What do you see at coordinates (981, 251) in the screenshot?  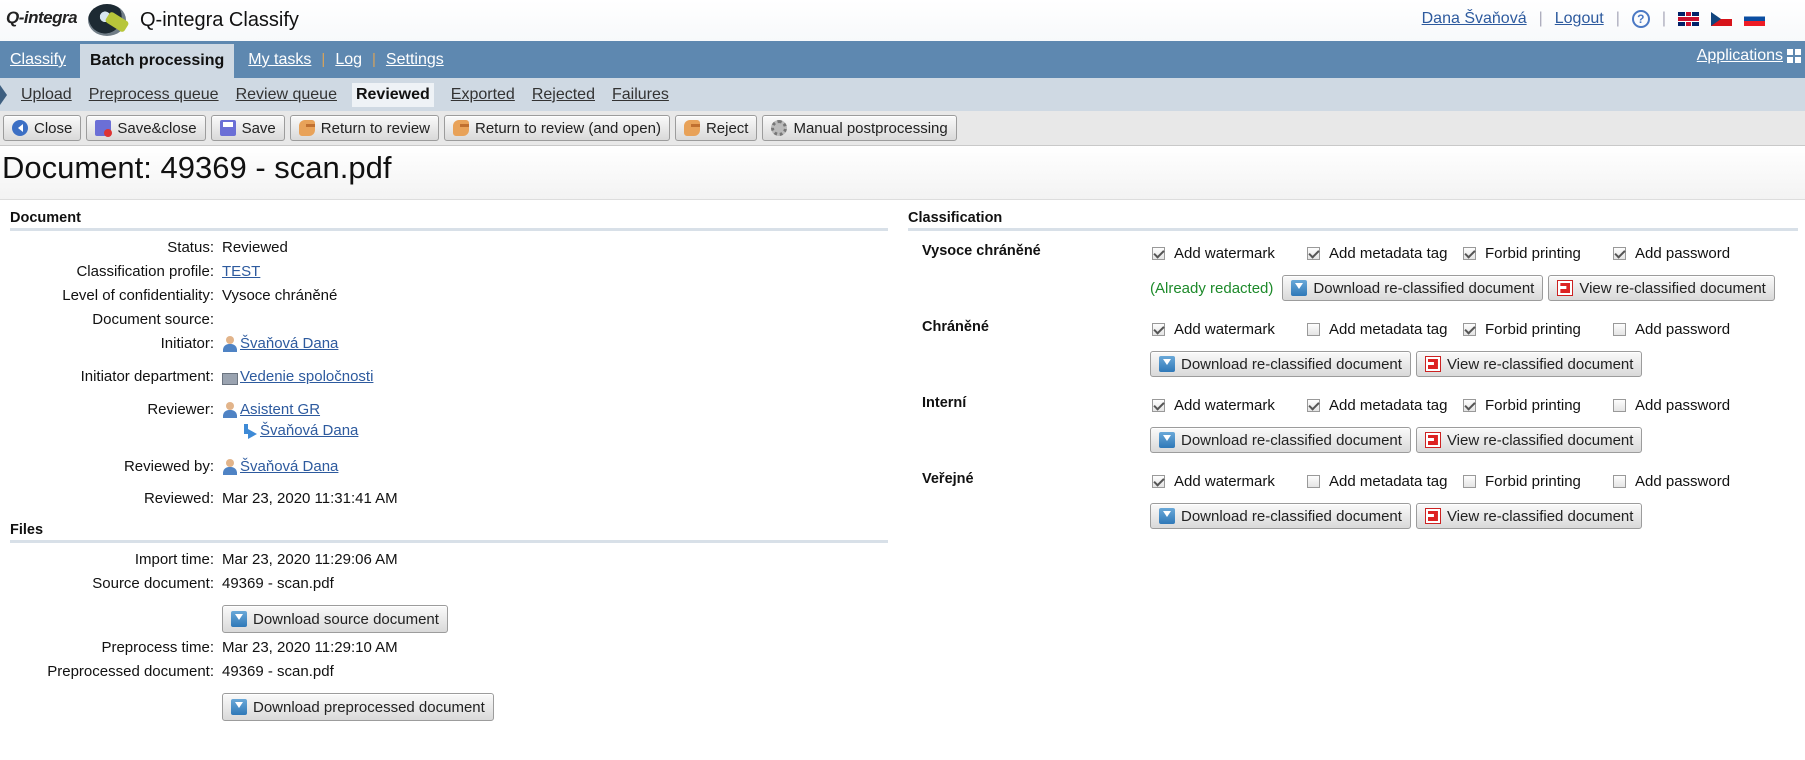 I see `level-name: Vysoce chráněné` at bounding box center [981, 251].